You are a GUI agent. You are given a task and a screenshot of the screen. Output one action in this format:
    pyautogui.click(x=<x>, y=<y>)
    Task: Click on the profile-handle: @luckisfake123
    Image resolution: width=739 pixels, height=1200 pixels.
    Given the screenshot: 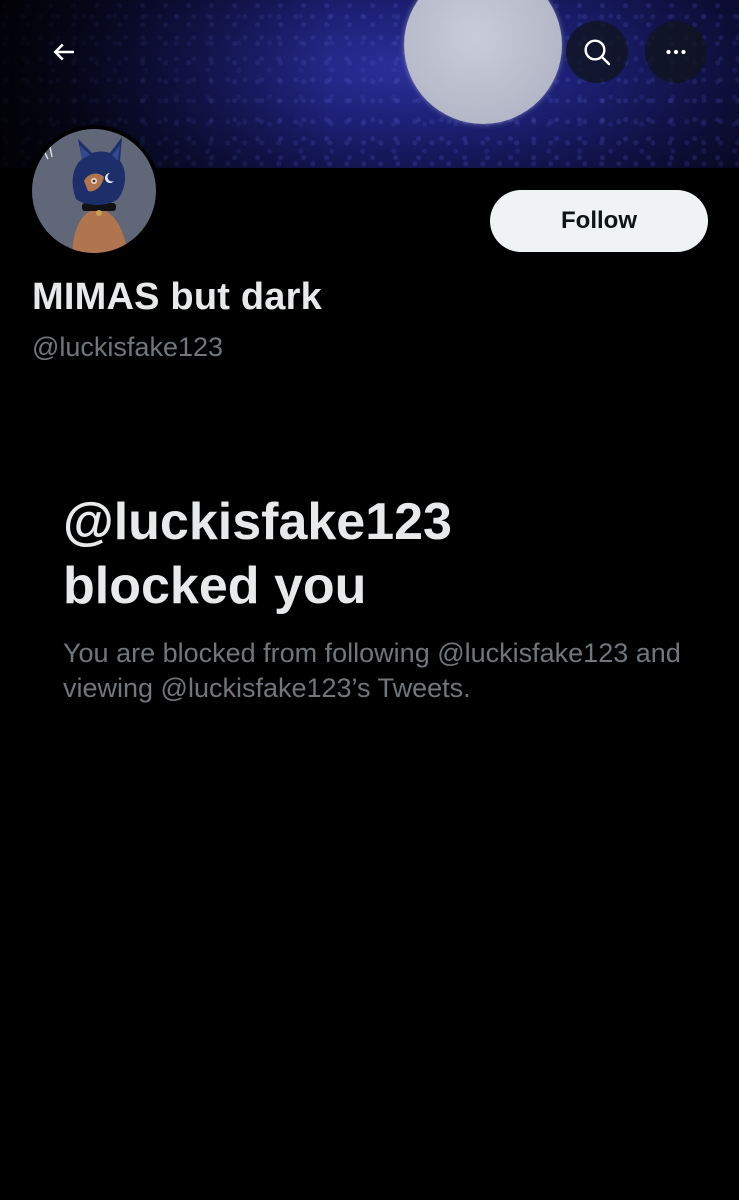 What is the action you would take?
    pyautogui.click(x=128, y=347)
    